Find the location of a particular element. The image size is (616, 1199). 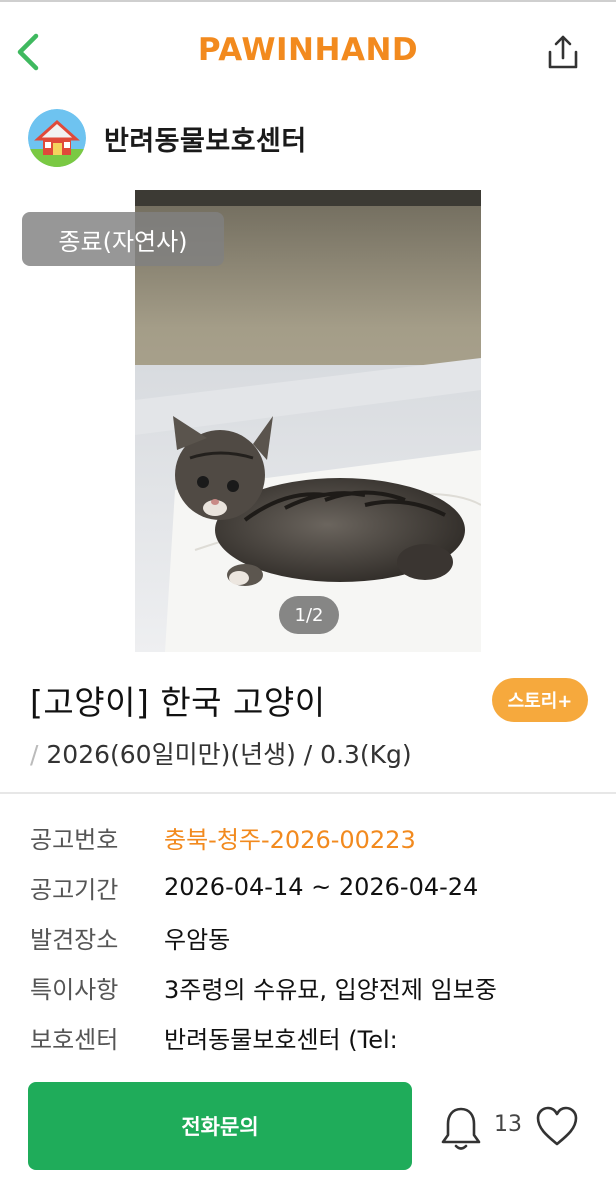

share-button is located at coordinates (563, 52).